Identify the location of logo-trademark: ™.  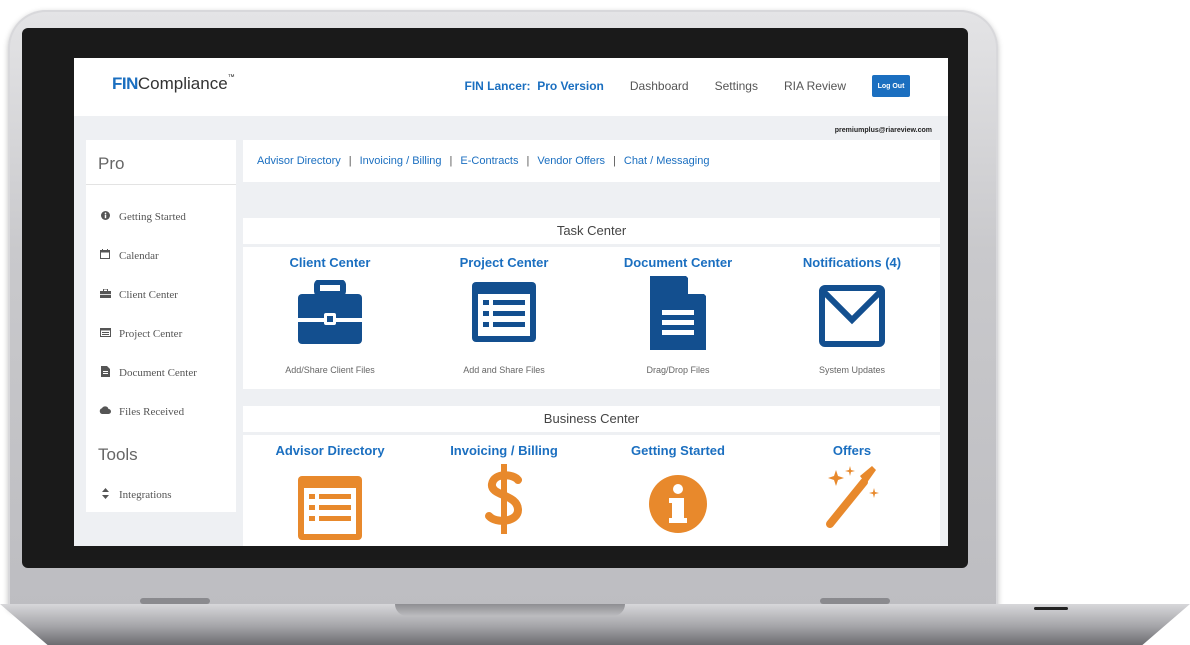
(231, 77).